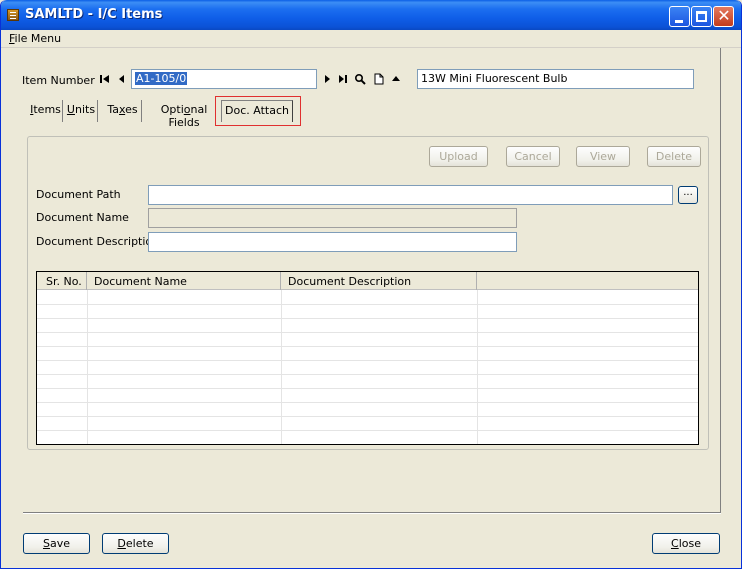 The height and width of the screenshot is (569, 742). What do you see at coordinates (327, 79) in the screenshot?
I see `next-record-icon` at bounding box center [327, 79].